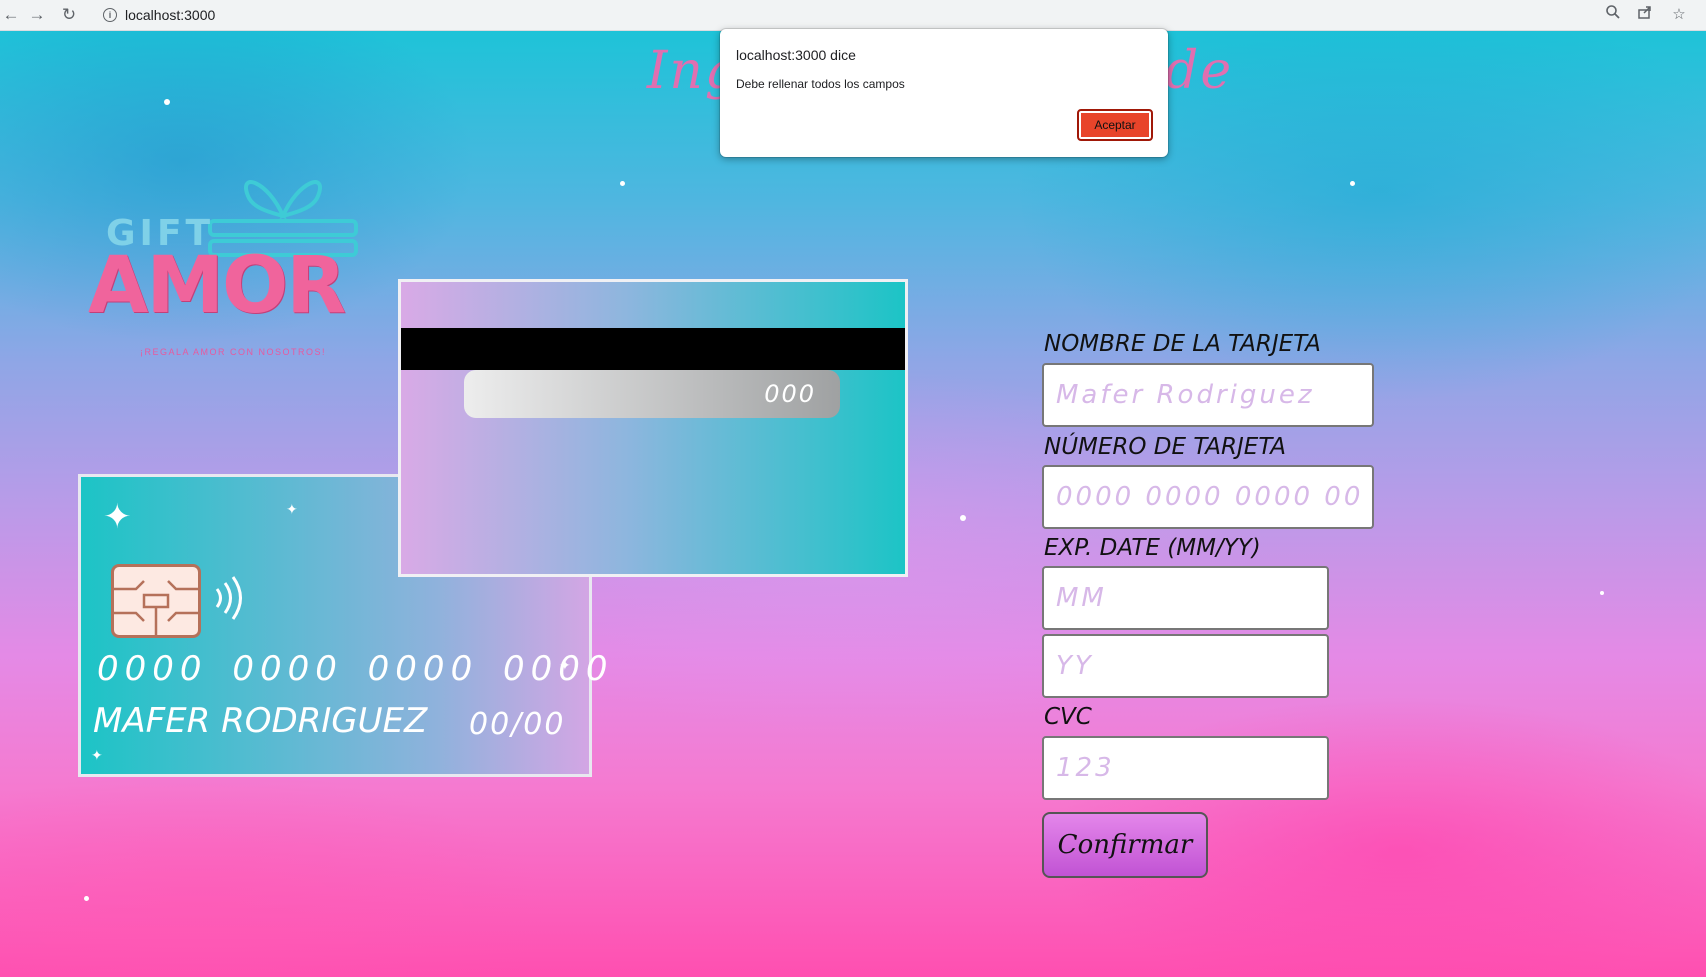  What do you see at coordinates (1208, 395) in the screenshot?
I see `cardholder-name-input` at bounding box center [1208, 395].